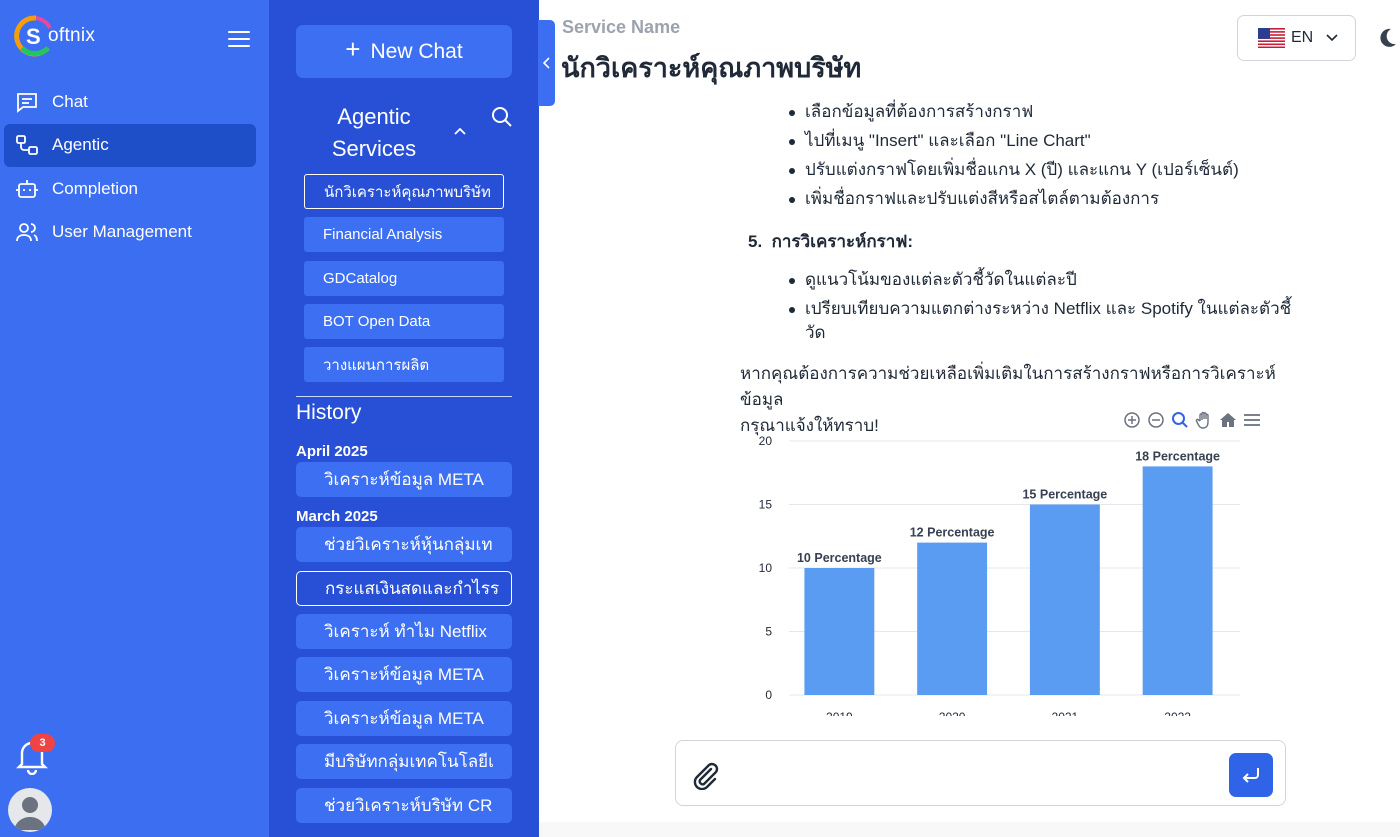 This screenshot has height=837, width=1400. What do you see at coordinates (416, 51) in the screenshot?
I see `new-chat-label: New Chat` at bounding box center [416, 51].